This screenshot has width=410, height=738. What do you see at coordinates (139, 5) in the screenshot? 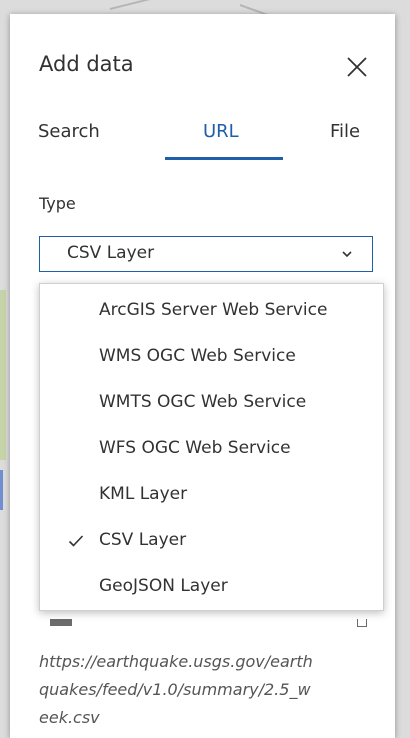
I see `map-road-line` at bounding box center [139, 5].